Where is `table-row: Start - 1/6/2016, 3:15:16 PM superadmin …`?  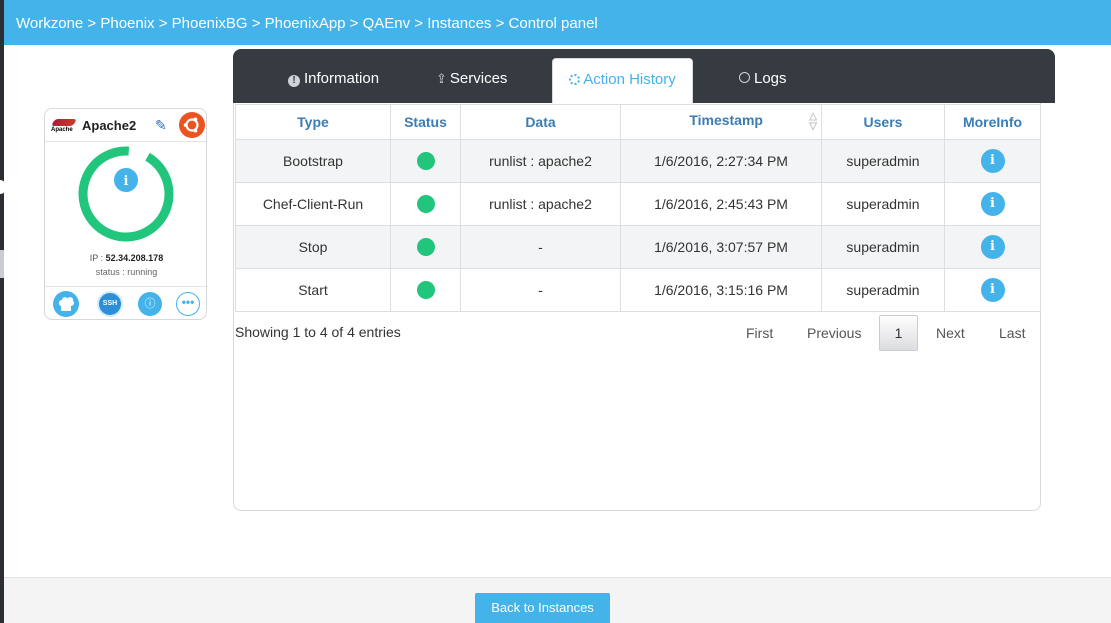 table-row: Start - 1/6/2016, 3:15:16 PM superadmin … is located at coordinates (638, 290).